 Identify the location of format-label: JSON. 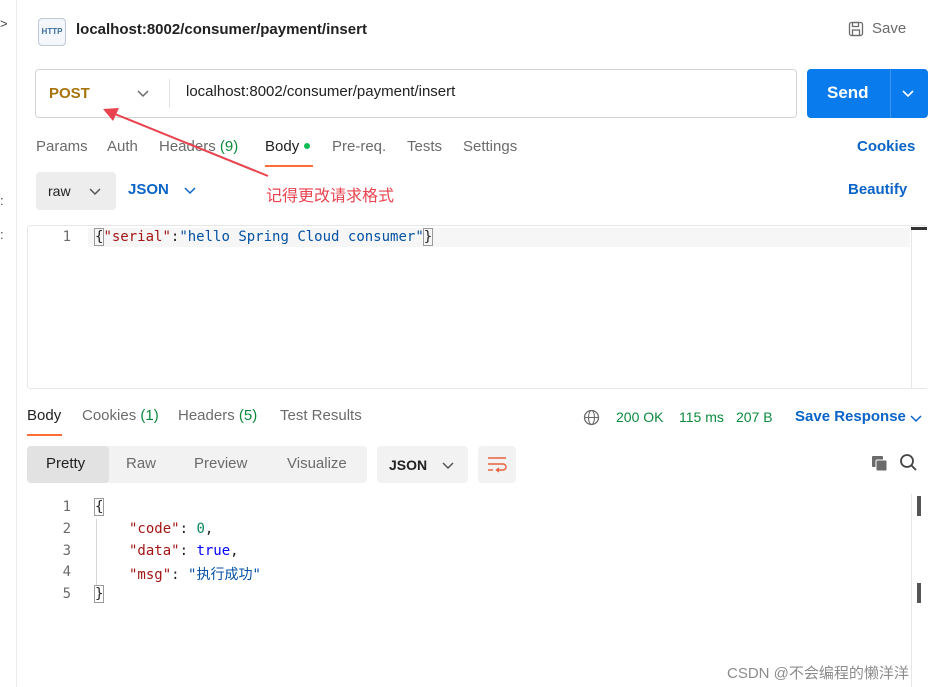
(408, 465).